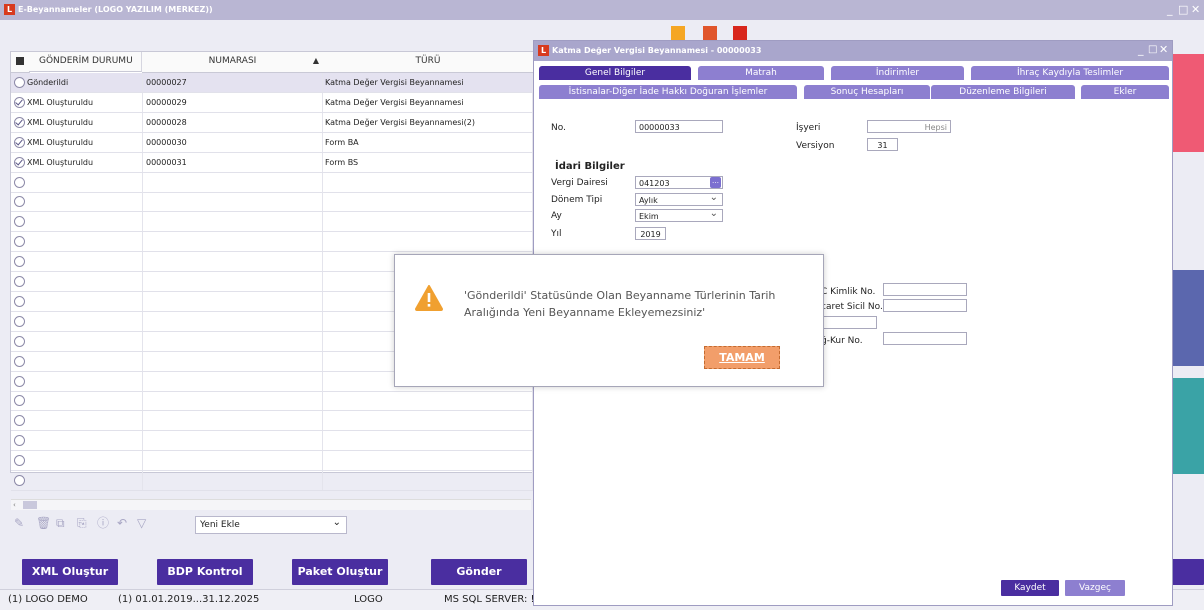 Image resolution: width=1204 pixels, height=610 pixels. Describe the element at coordinates (20, 62) in the screenshot. I see `select-all-header` at that location.